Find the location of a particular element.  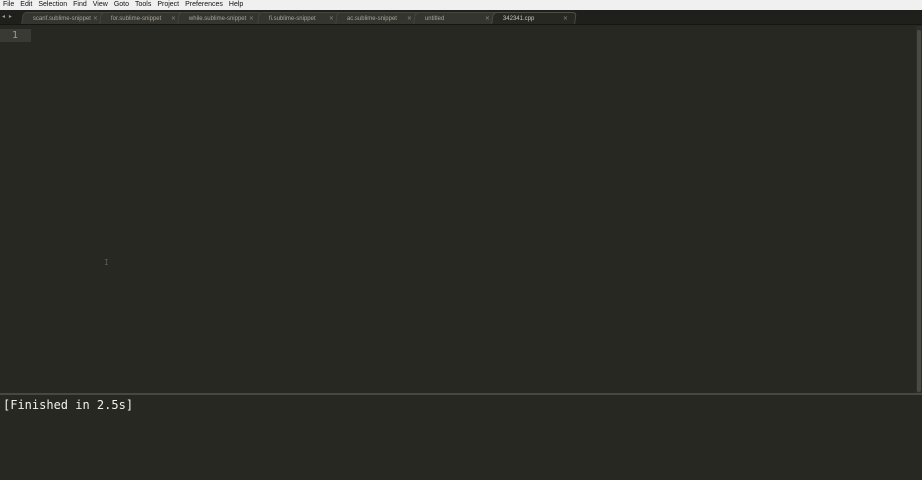

tab-while-snippet: while.sublime-snippet × is located at coordinates (220, 18).